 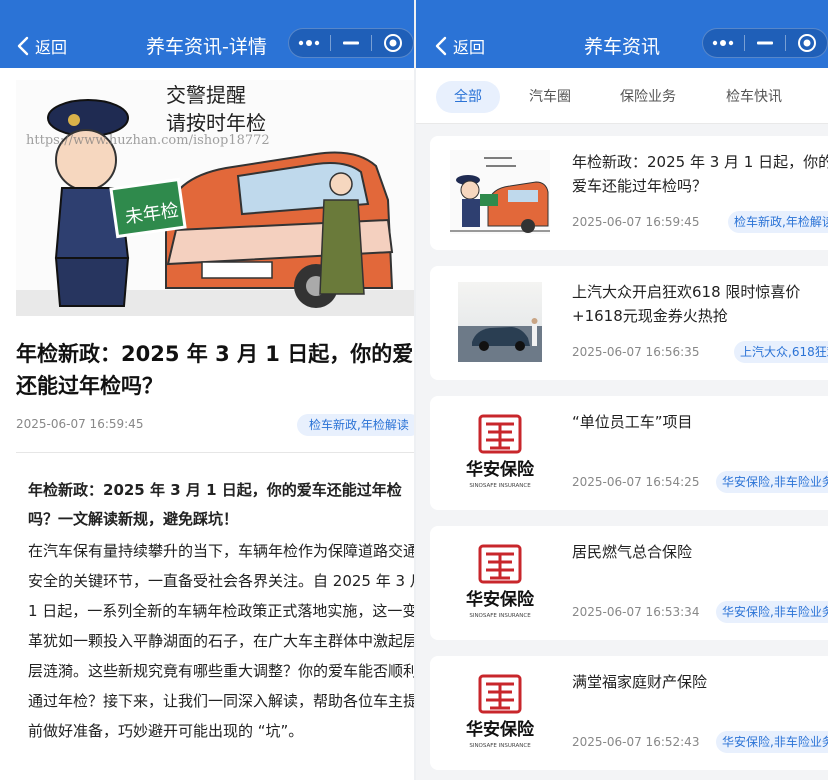 I want to click on article-tags: 检车新政,年检解读, so click(x=355, y=425).